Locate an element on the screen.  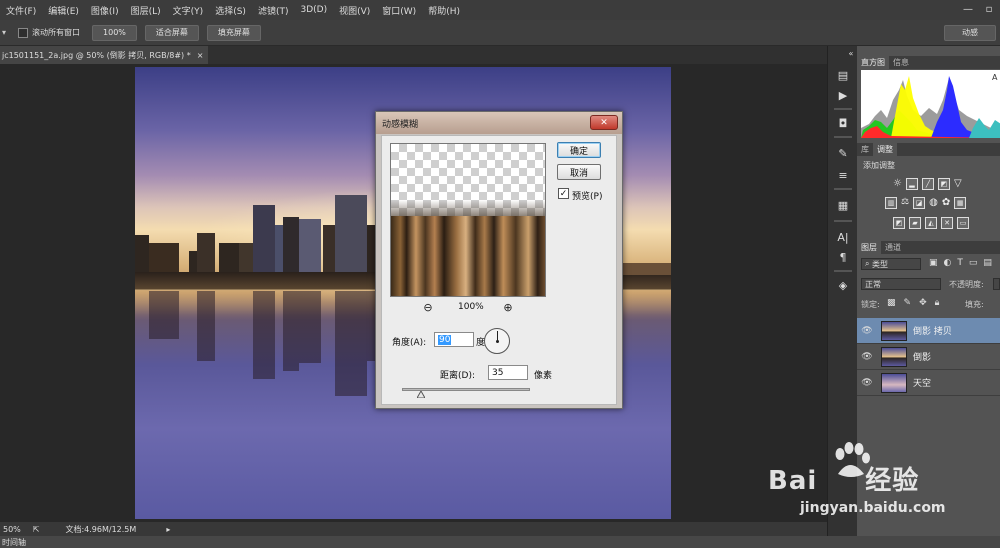
menu-item: 窗口(W) is located at coordinates (399, 10).